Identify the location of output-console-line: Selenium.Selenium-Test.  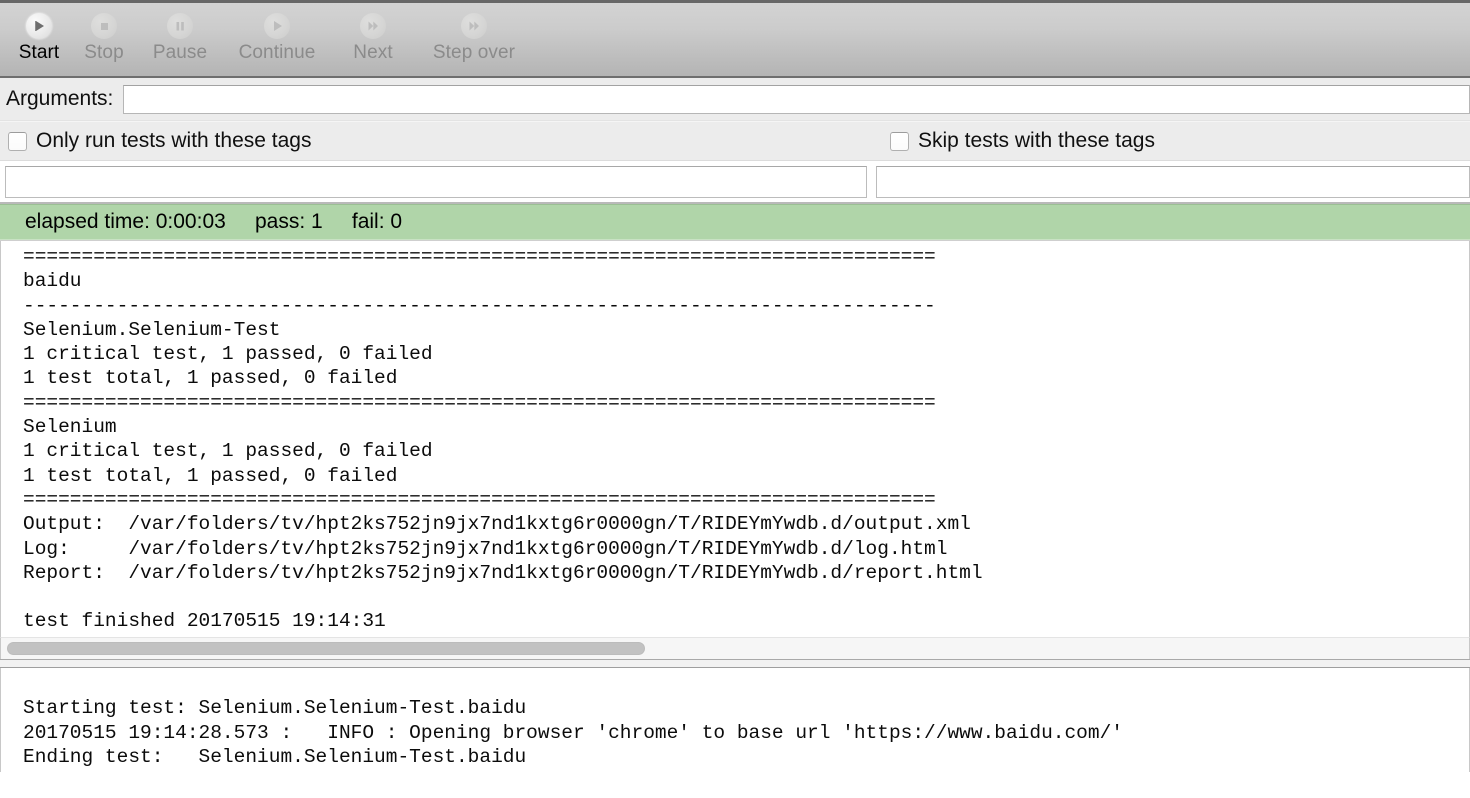
(152, 329).